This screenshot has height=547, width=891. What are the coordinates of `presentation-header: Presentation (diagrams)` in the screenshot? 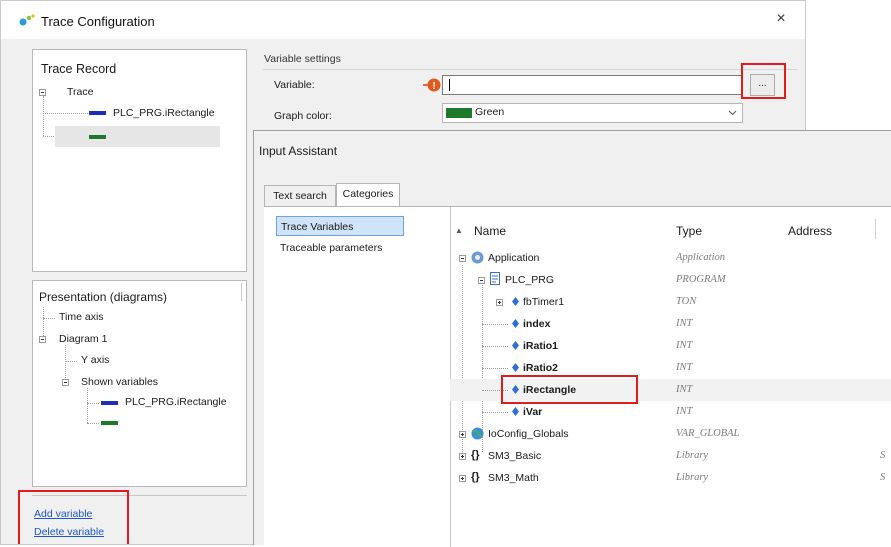 It's located at (103, 297).